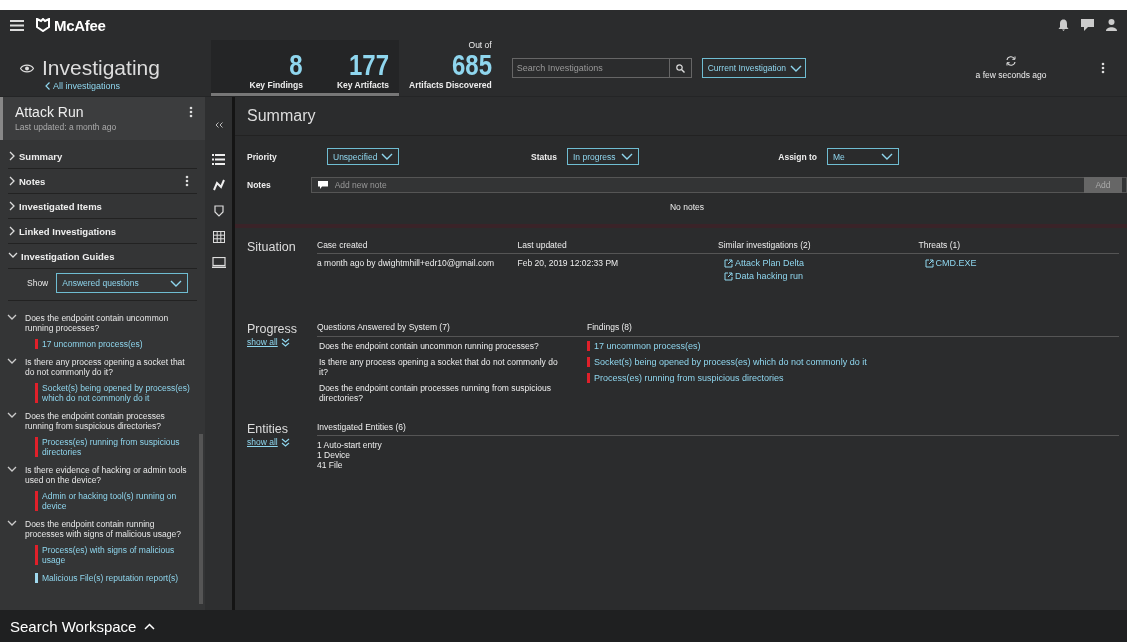  Describe the element at coordinates (362, 85) in the screenshot. I see `stat-label: Key Artifacts` at that location.